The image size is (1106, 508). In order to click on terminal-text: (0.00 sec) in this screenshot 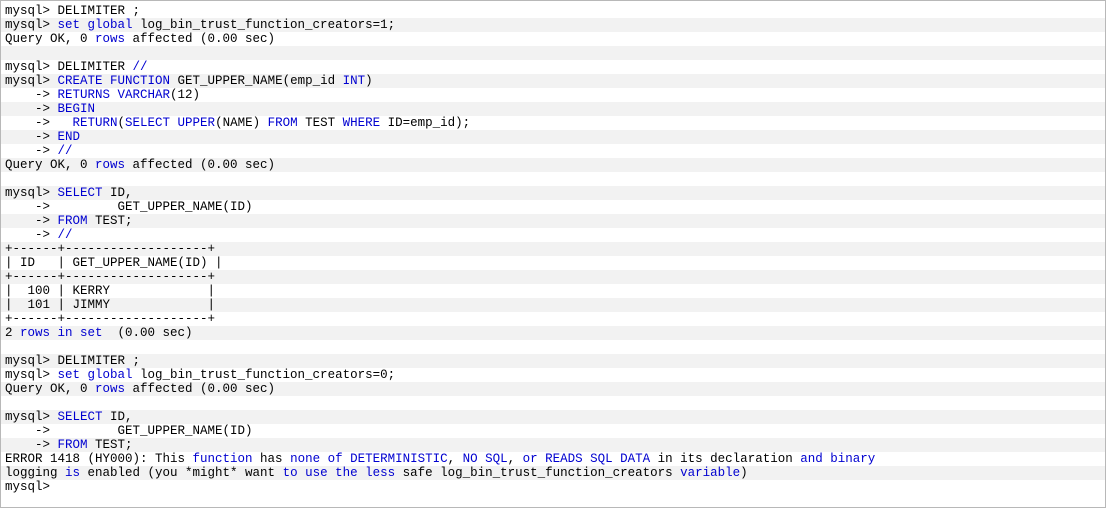, I will do `click(147, 333)`.